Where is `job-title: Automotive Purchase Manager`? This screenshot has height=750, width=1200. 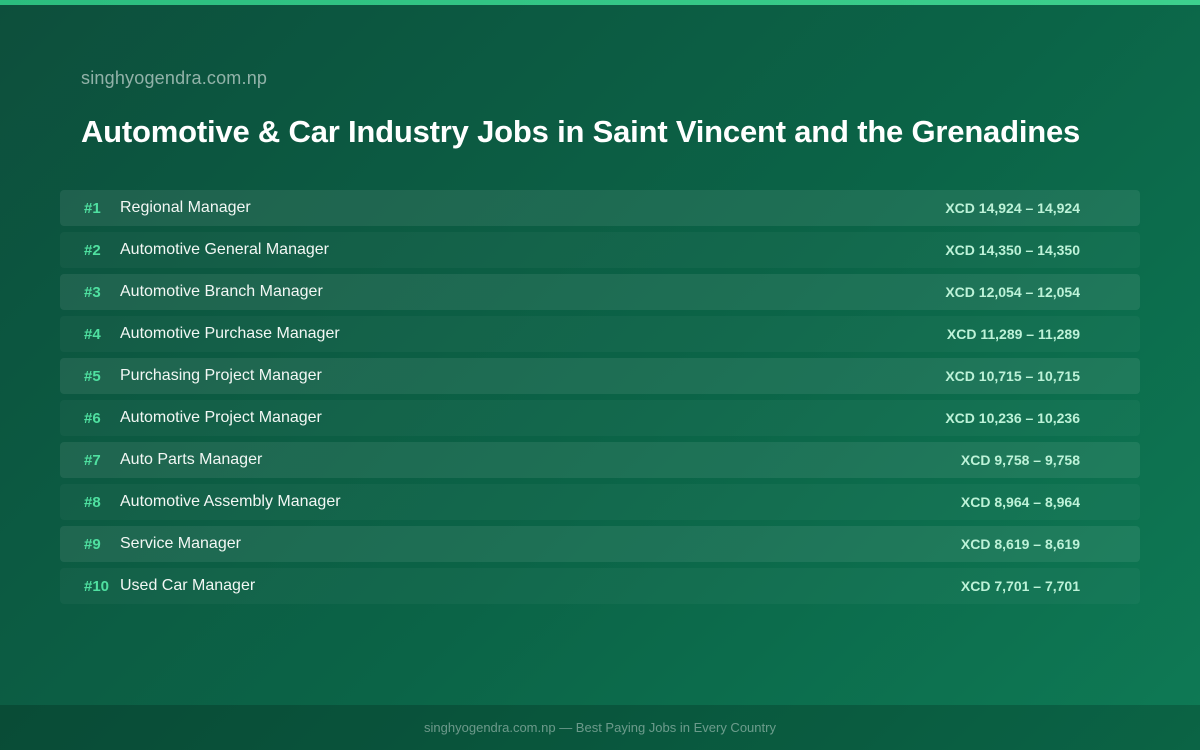 job-title: Automotive Purchase Manager is located at coordinates (230, 333).